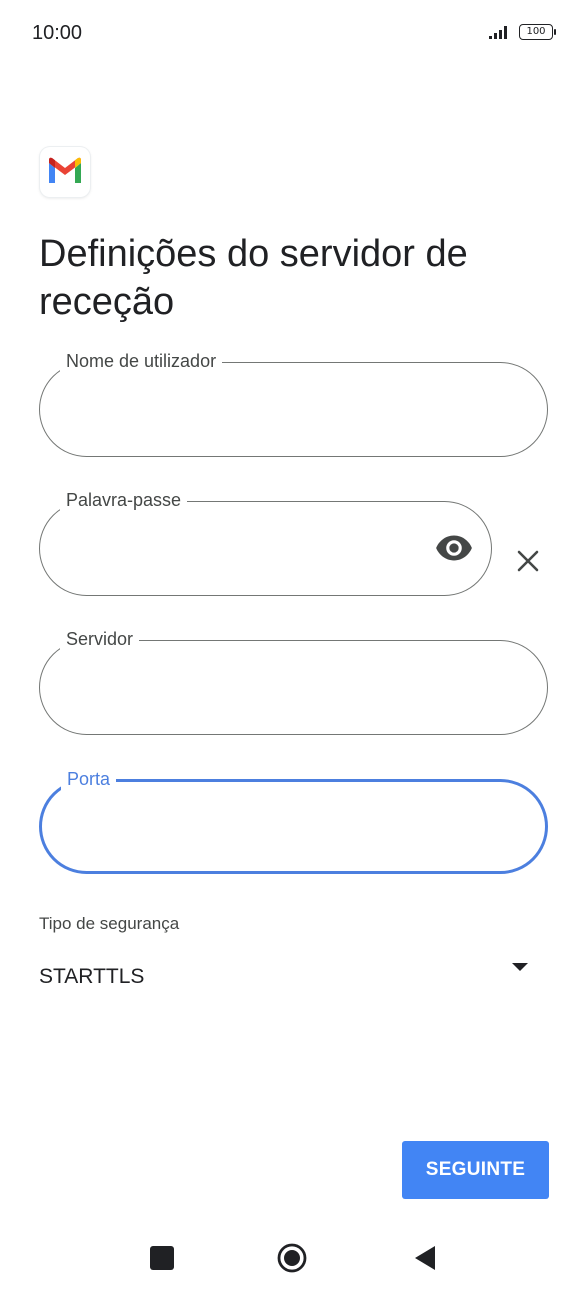 This screenshot has height=1306, width=587. What do you see at coordinates (520, 967) in the screenshot?
I see `triangle-down-icon` at bounding box center [520, 967].